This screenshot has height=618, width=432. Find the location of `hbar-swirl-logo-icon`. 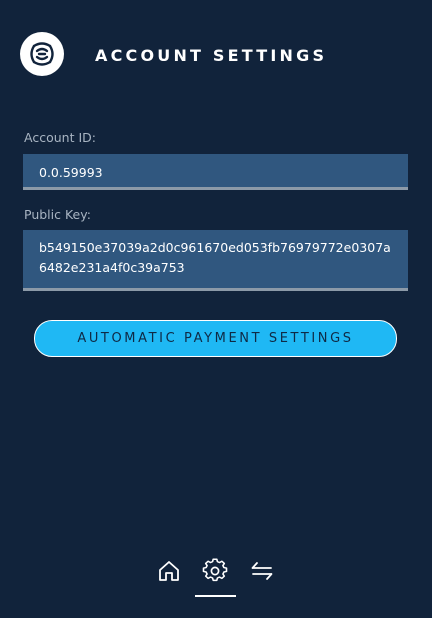

hbar-swirl-logo-icon is located at coordinates (42, 54).